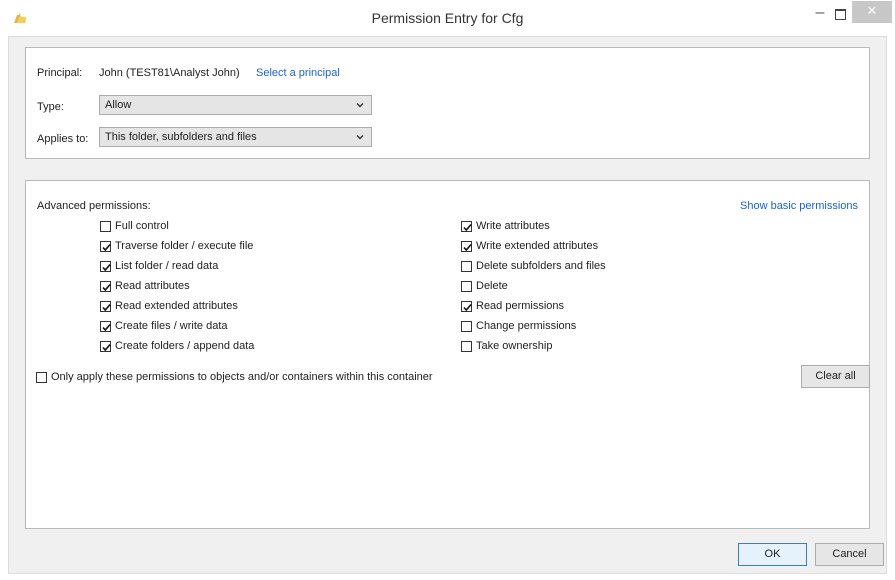 This screenshot has width=895, height=580. Describe the element at coordinates (94, 206) in the screenshot. I see `advanced-permissions-heading: Advanced permissions:` at that location.